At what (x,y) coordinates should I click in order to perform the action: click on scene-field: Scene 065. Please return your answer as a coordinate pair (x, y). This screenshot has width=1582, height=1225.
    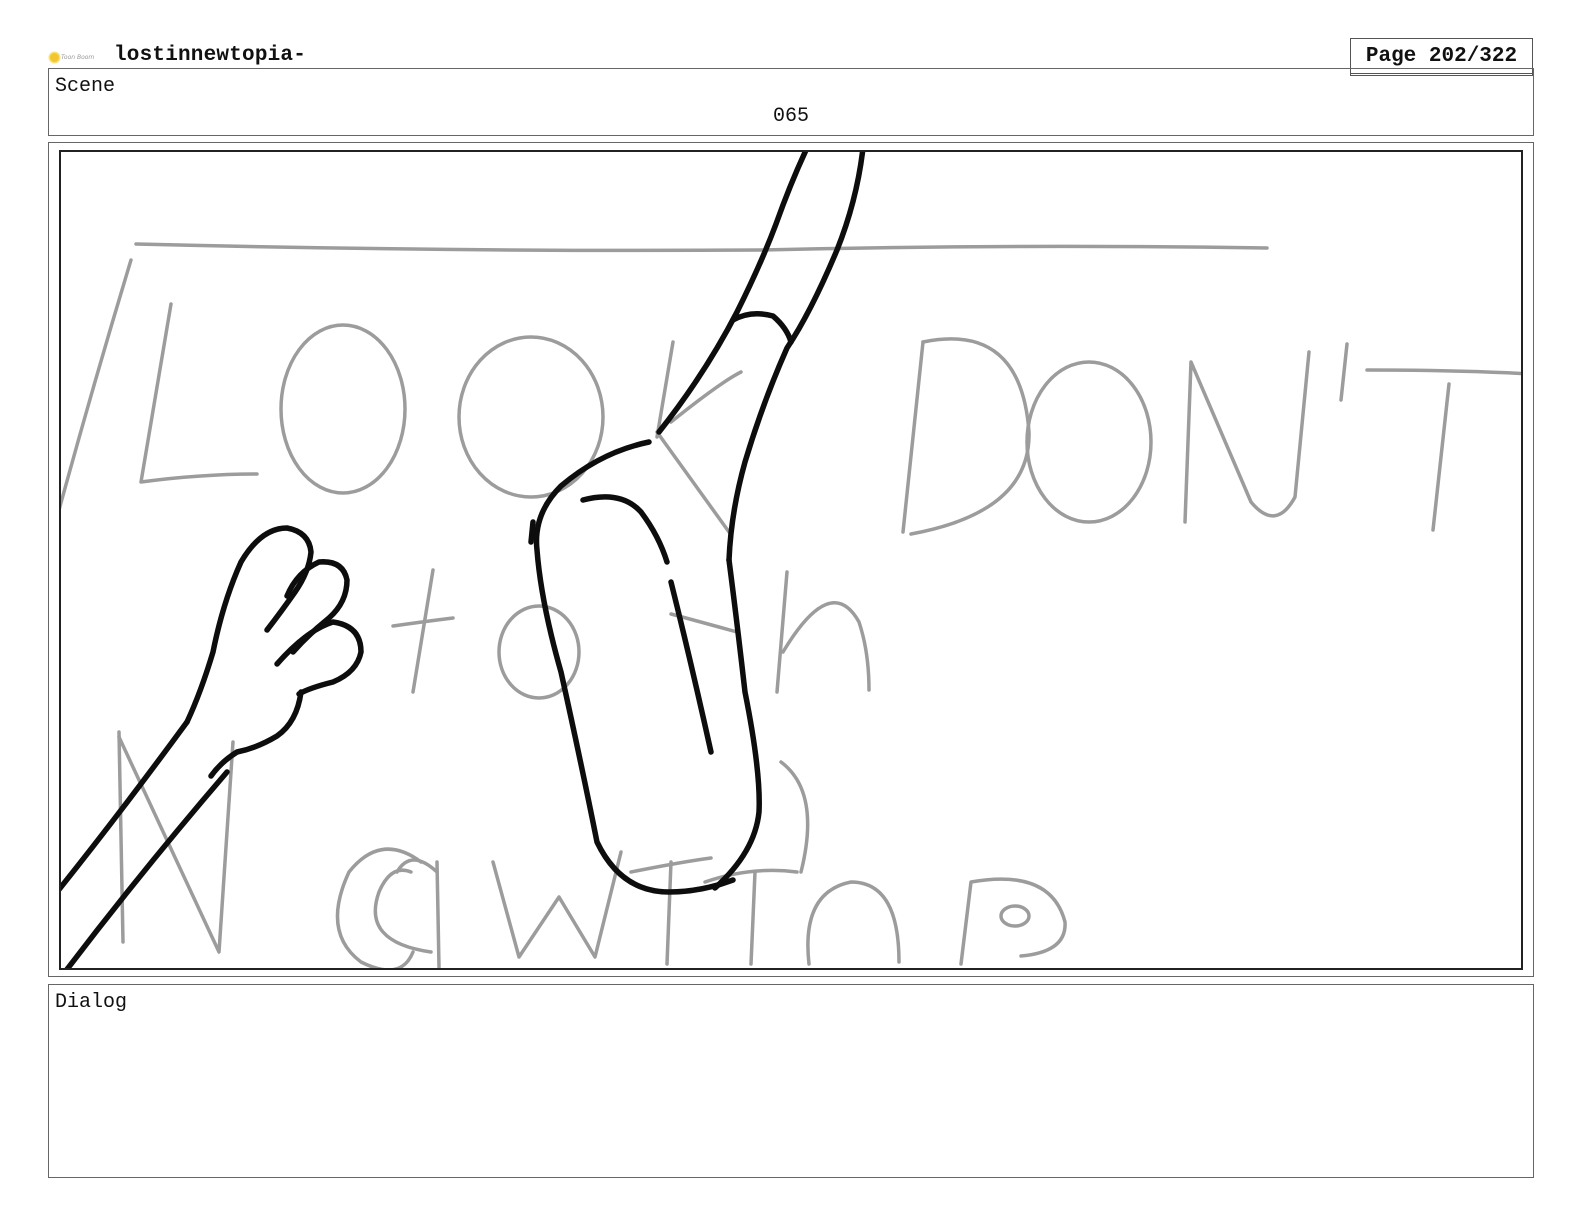
    Looking at the image, I should click on (791, 102).